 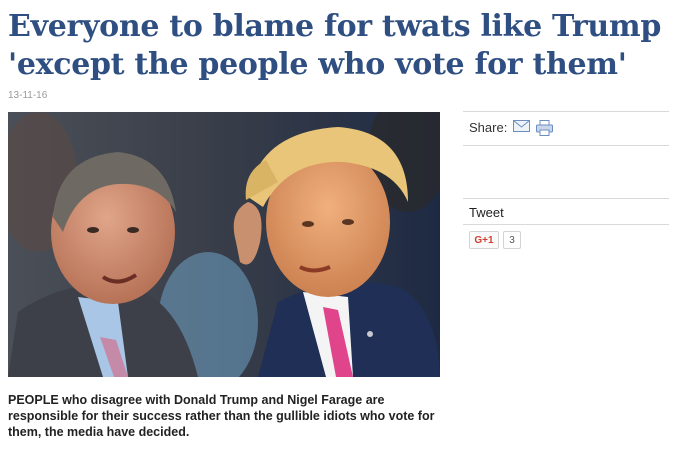 What do you see at coordinates (28, 95) in the screenshot?
I see `article-date: 13-11-16` at bounding box center [28, 95].